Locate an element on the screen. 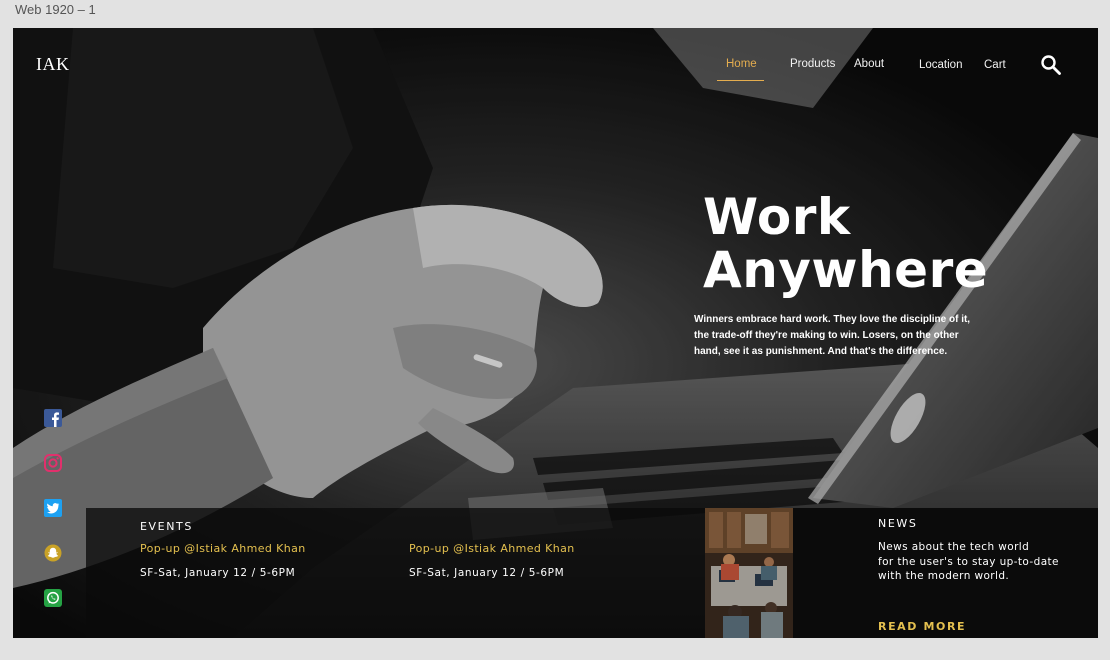 Image resolution: width=1110 pixels, height=660 pixels. whatsapp-link is located at coordinates (53, 598).